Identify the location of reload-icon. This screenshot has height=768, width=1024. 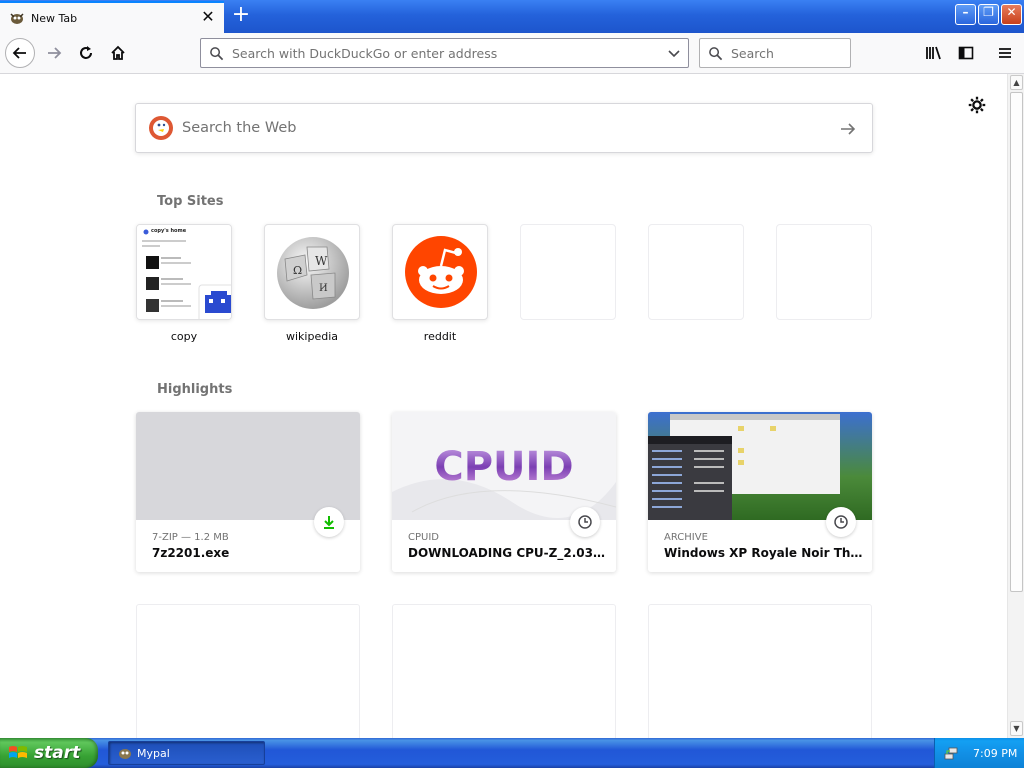
(86, 52).